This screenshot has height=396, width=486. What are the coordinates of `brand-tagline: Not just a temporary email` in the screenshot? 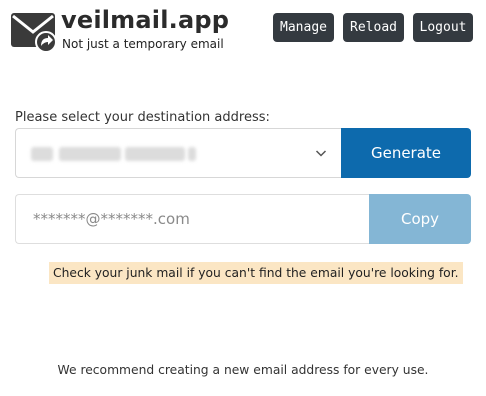 It's located at (143, 44).